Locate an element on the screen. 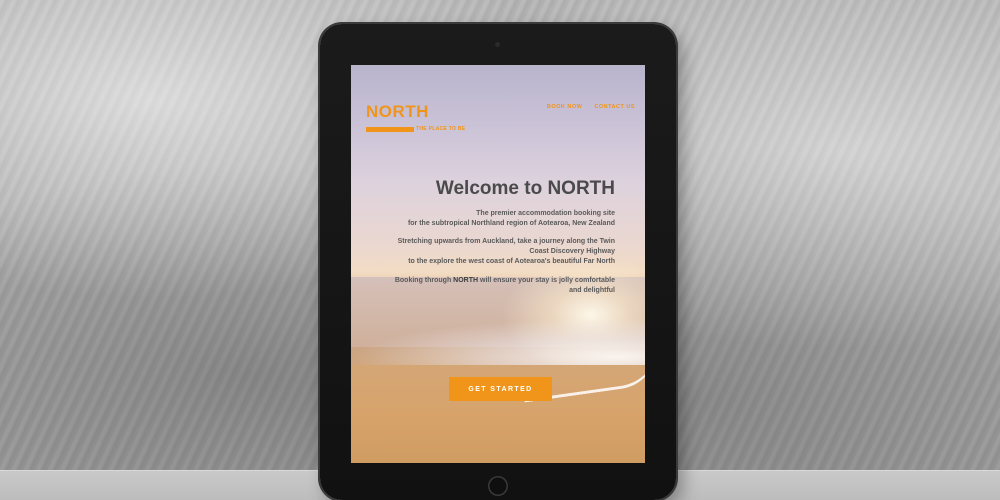 This screenshot has height=500, width=1000. camera-icon is located at coordinates (497, 44).